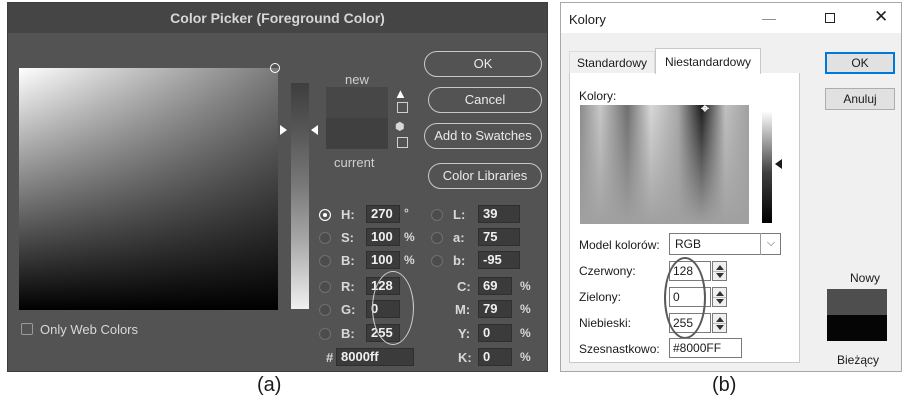 The width and height of the screenshot is (902, 403). What do you see at coordinates (830, 18) in the screenshot?
I see `maximize-icon` at bounding box center [830, 18].